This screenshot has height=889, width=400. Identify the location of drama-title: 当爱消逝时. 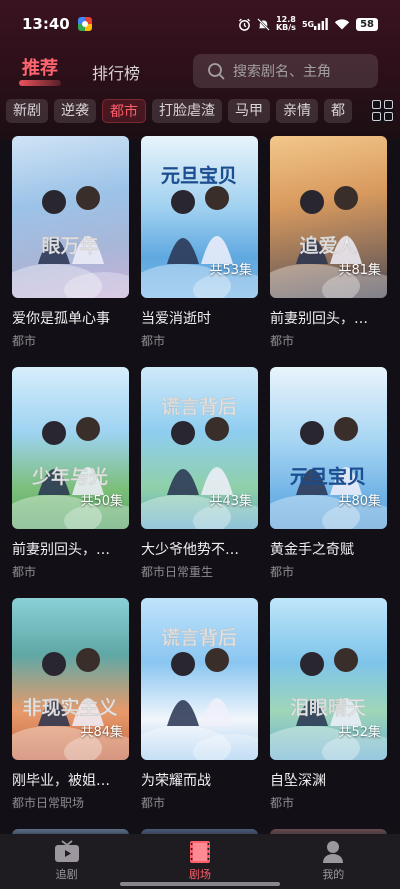
(199, 318).